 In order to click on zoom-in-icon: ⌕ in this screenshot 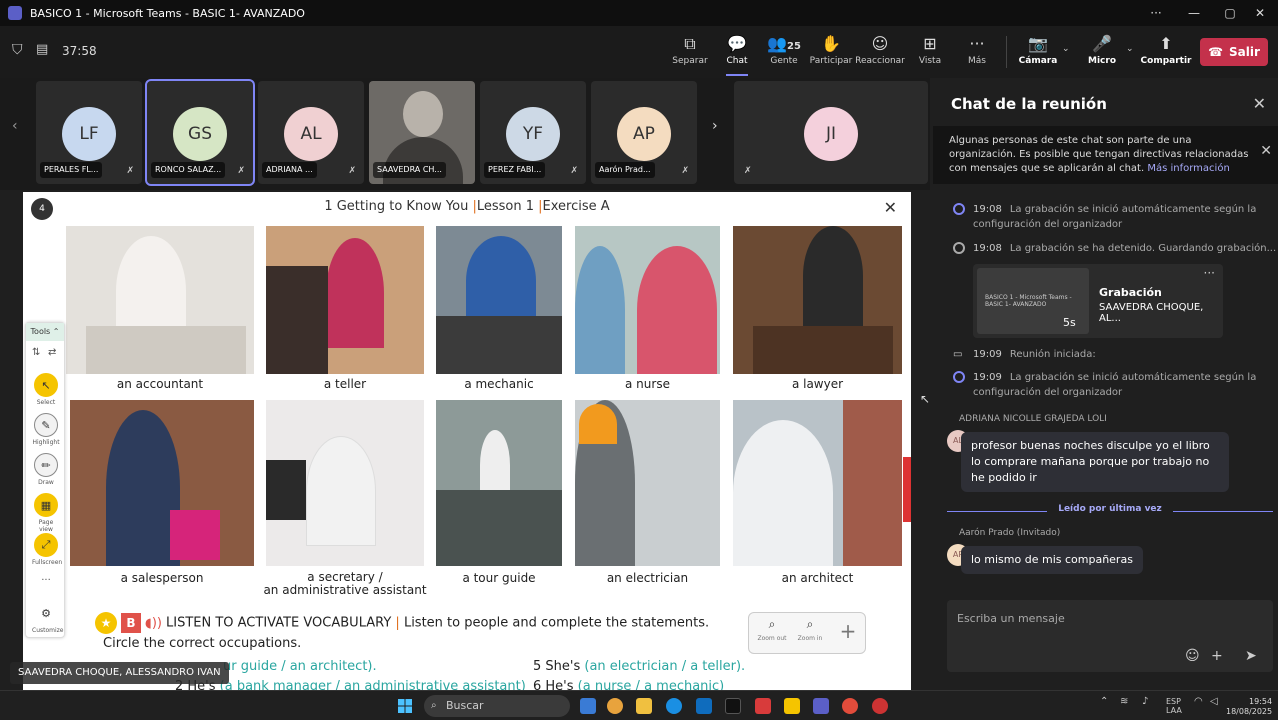, I will do `click(810, 624)`.